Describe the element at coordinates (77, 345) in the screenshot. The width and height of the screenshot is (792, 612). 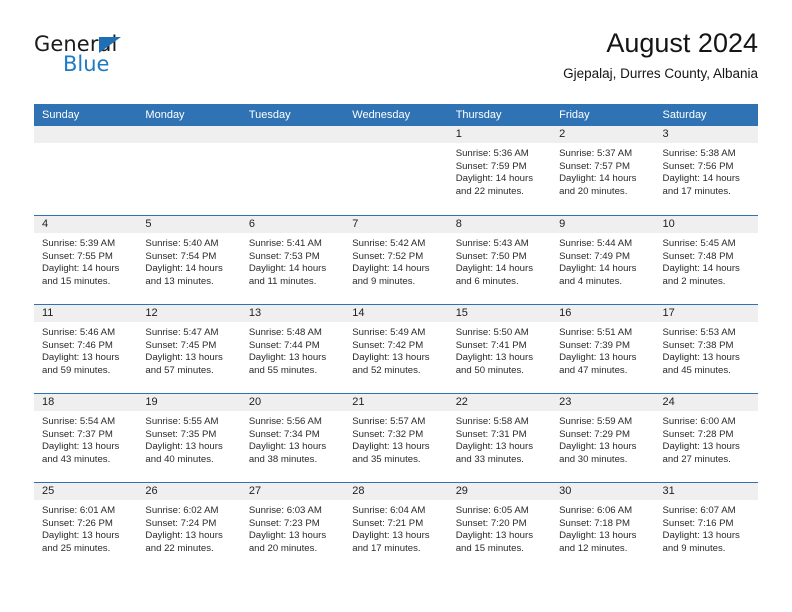
I see `sunset-time: Sunset: 7:46 PM` at that location.